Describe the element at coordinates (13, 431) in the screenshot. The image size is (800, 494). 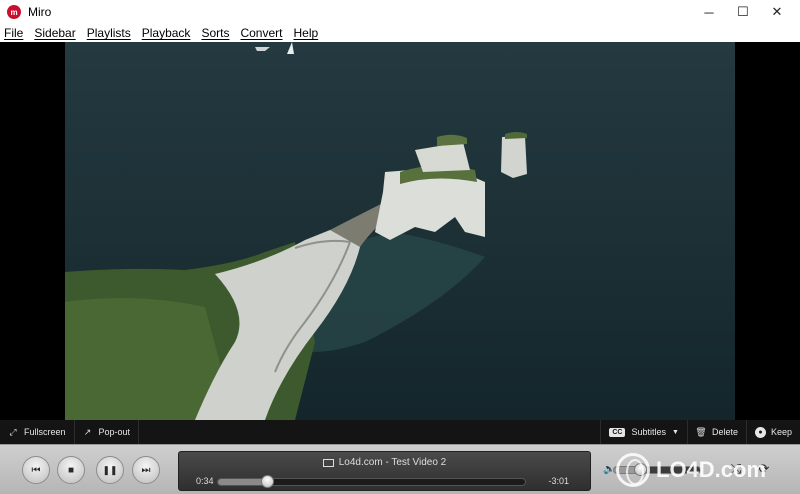
I see `fullscreen-icon: ⤢` at that location.